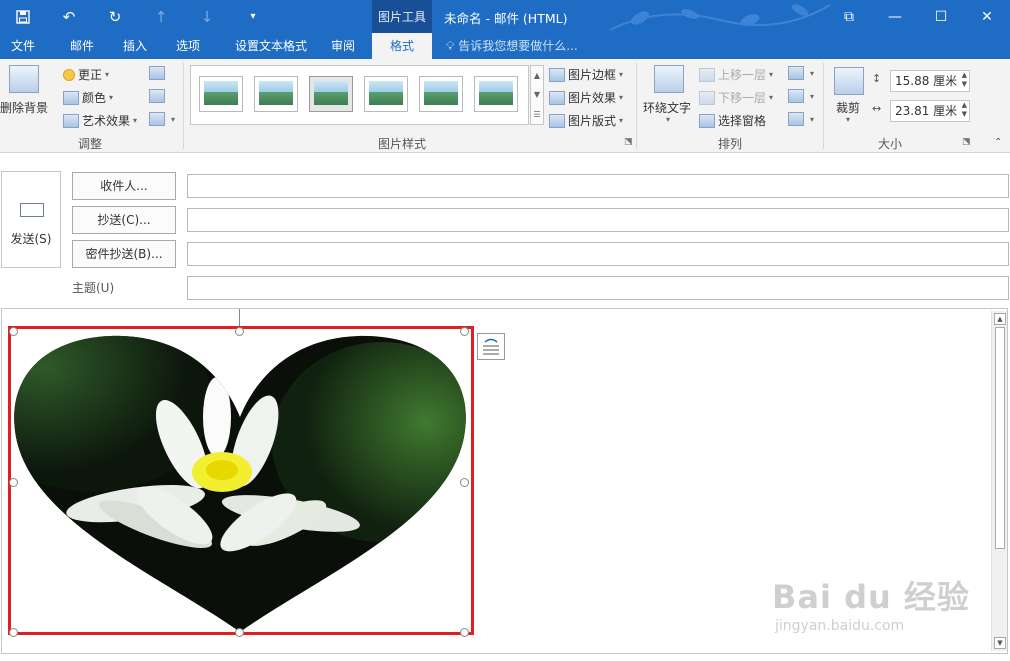 The width and height of the screenshot is (1010, 661). I want to click on bring-forward-icon, so click(707, 74).